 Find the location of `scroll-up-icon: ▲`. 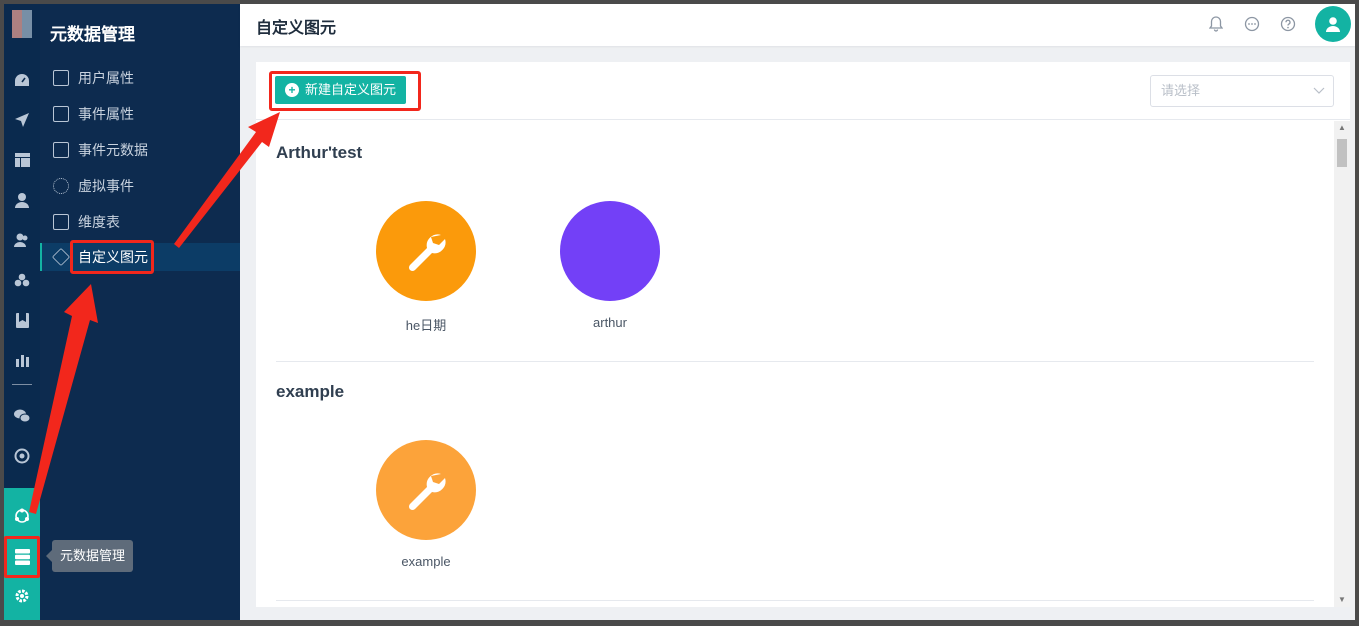

scroll-up-icon: ▲ is located at coordinates (1342, 128).